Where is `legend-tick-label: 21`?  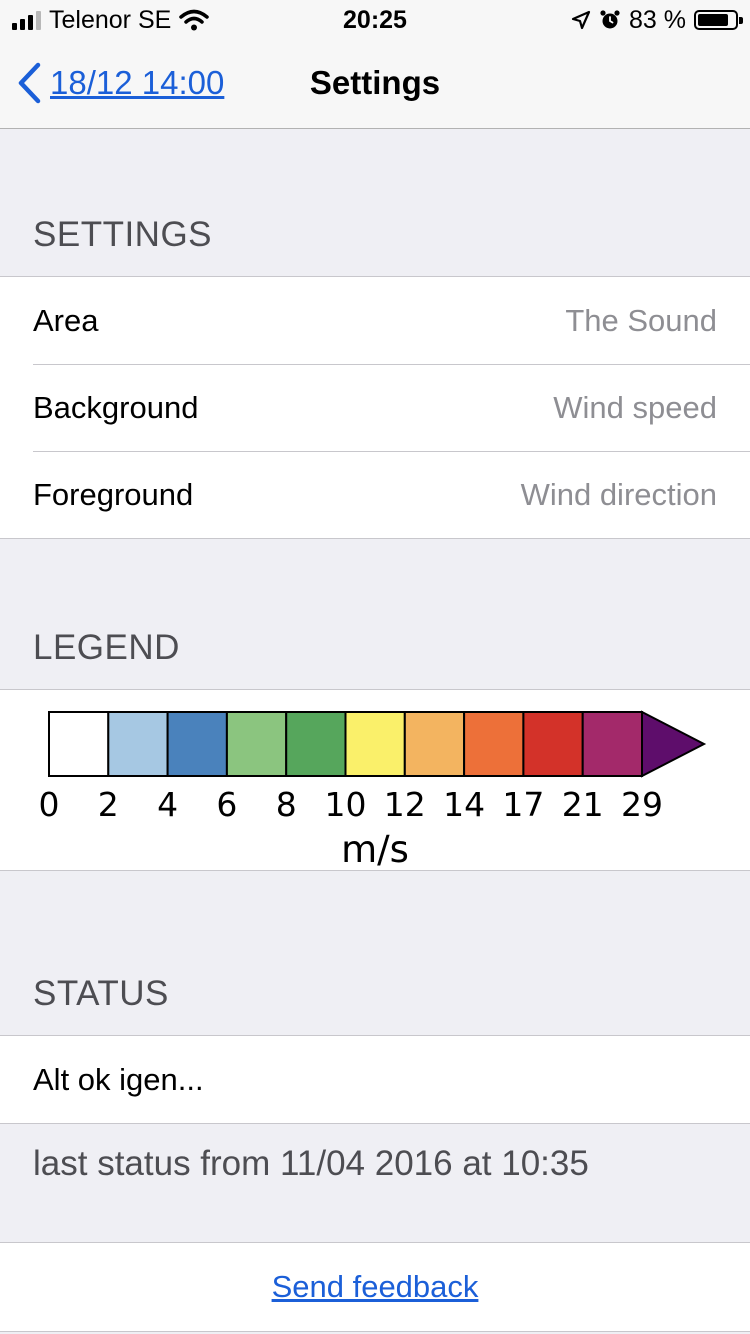
legend-tick-label: 21 is located at coordinates (583, 804).